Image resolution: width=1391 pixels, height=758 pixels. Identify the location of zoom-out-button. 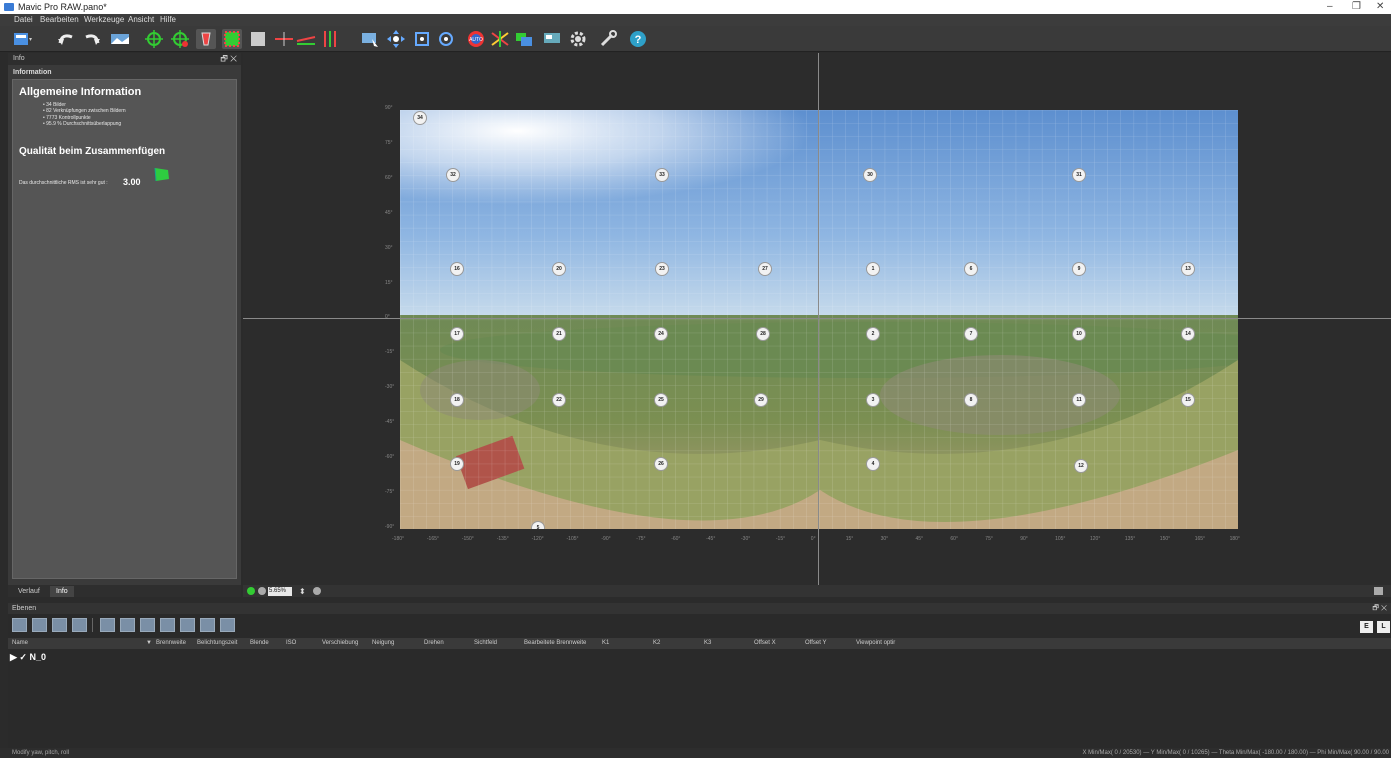
(262, 591).